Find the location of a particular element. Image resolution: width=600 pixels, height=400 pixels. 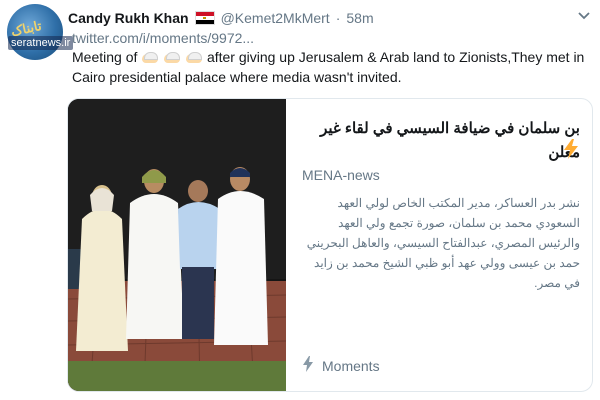

egypt-flag-icon is located at coordinates (204, 18).